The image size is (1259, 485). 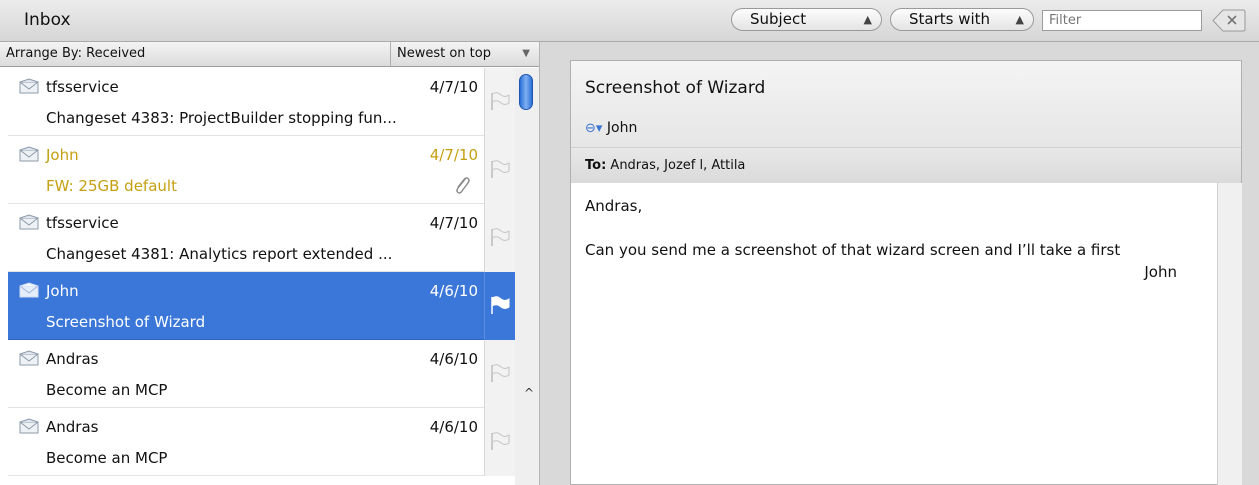 What do you see at coordinates (675, 88) in the screenshot?
I see `message-view-subject: Screenshot of Wizard` at bounding box center [675, 88].